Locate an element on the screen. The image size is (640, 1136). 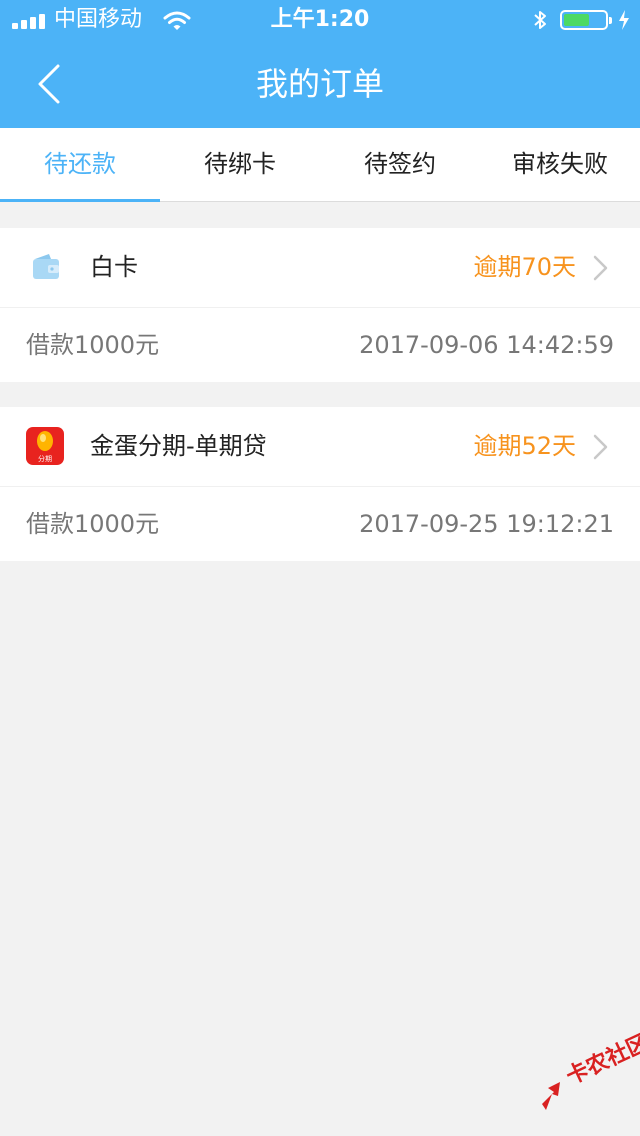
navigation-bar: 我的订单 is located at coordinates (320, 84).